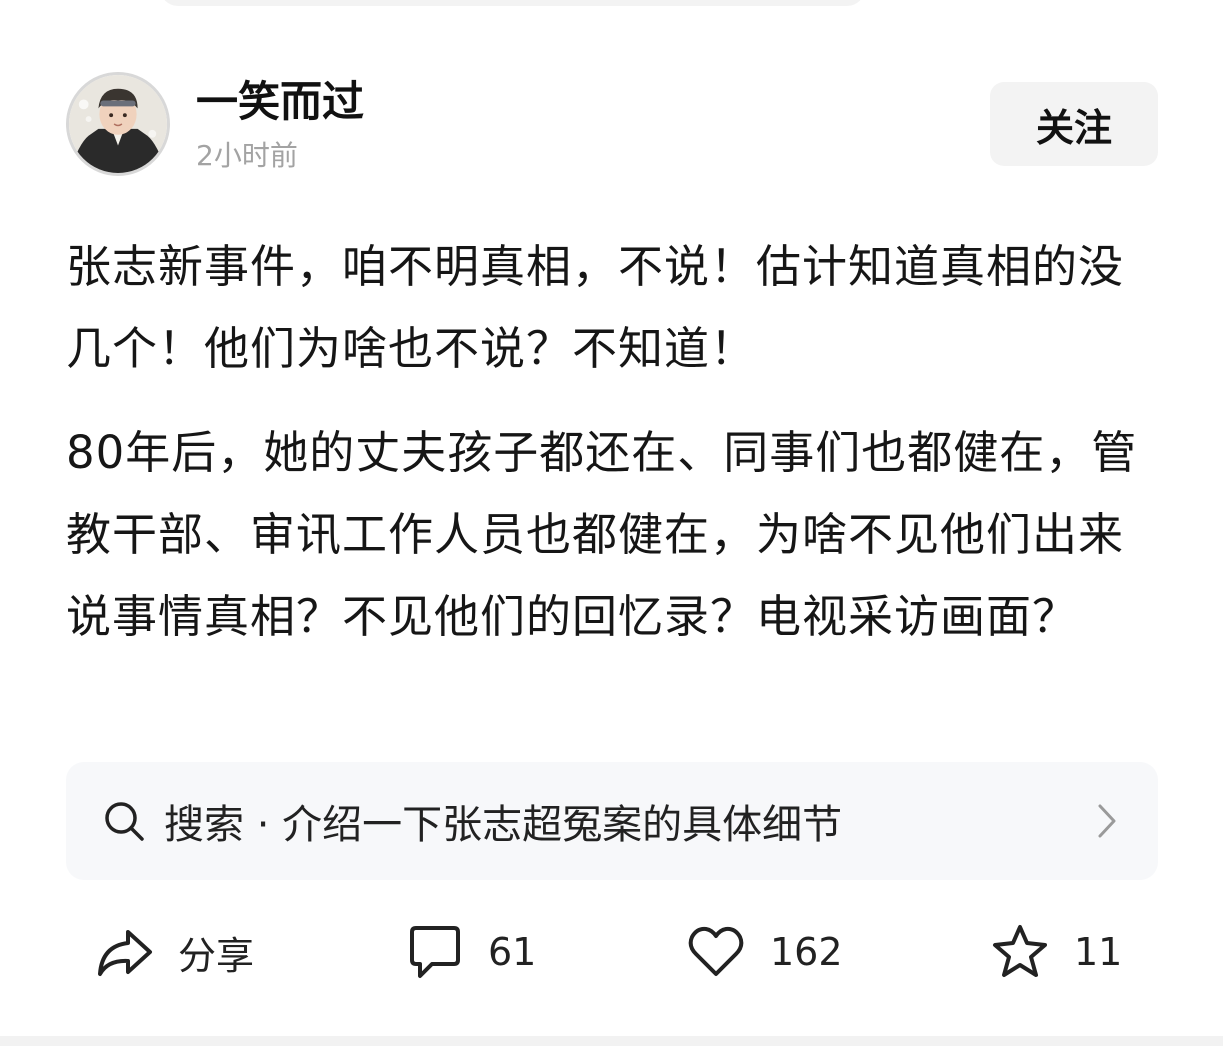 The height and width of the screenshot is (1046, 1223). I want to click on like-button: 162, so click(764, 952).